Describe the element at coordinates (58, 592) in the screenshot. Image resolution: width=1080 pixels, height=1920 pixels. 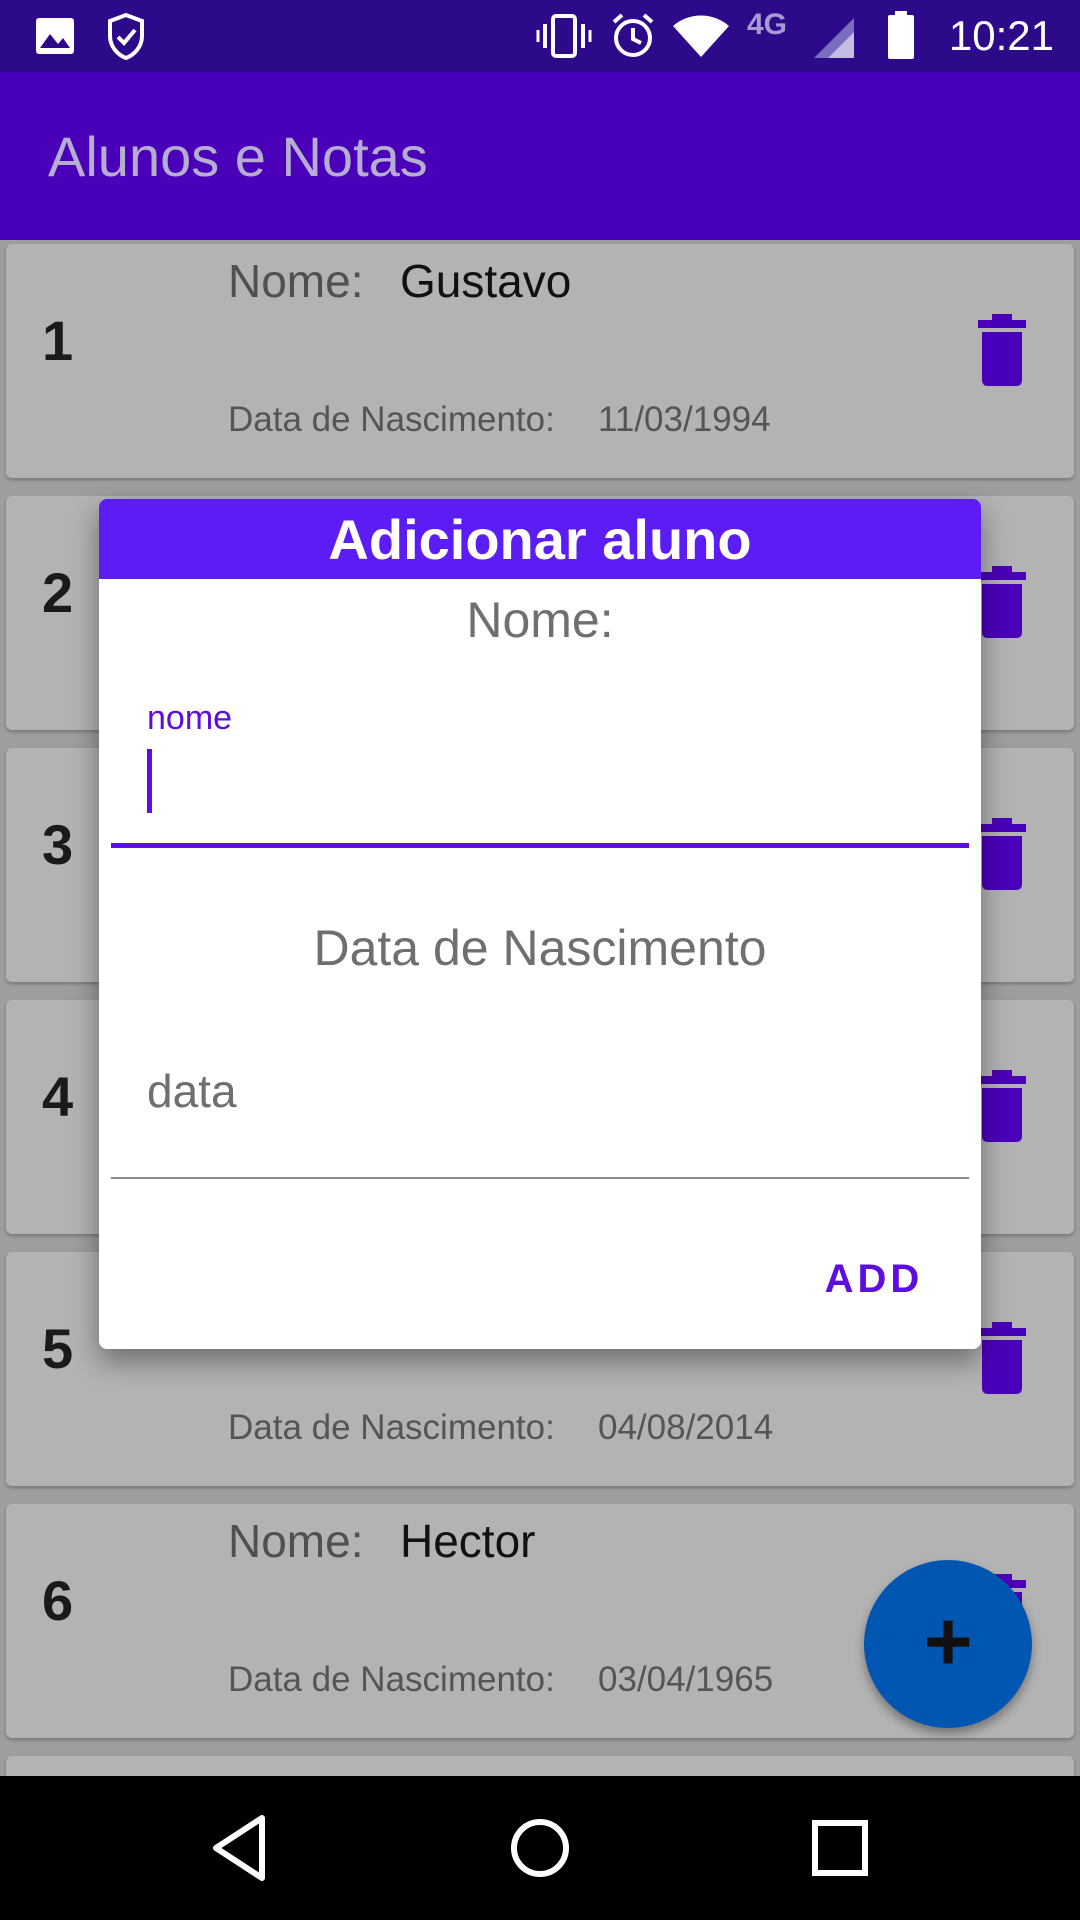
I see `item-number: 2` at that location.